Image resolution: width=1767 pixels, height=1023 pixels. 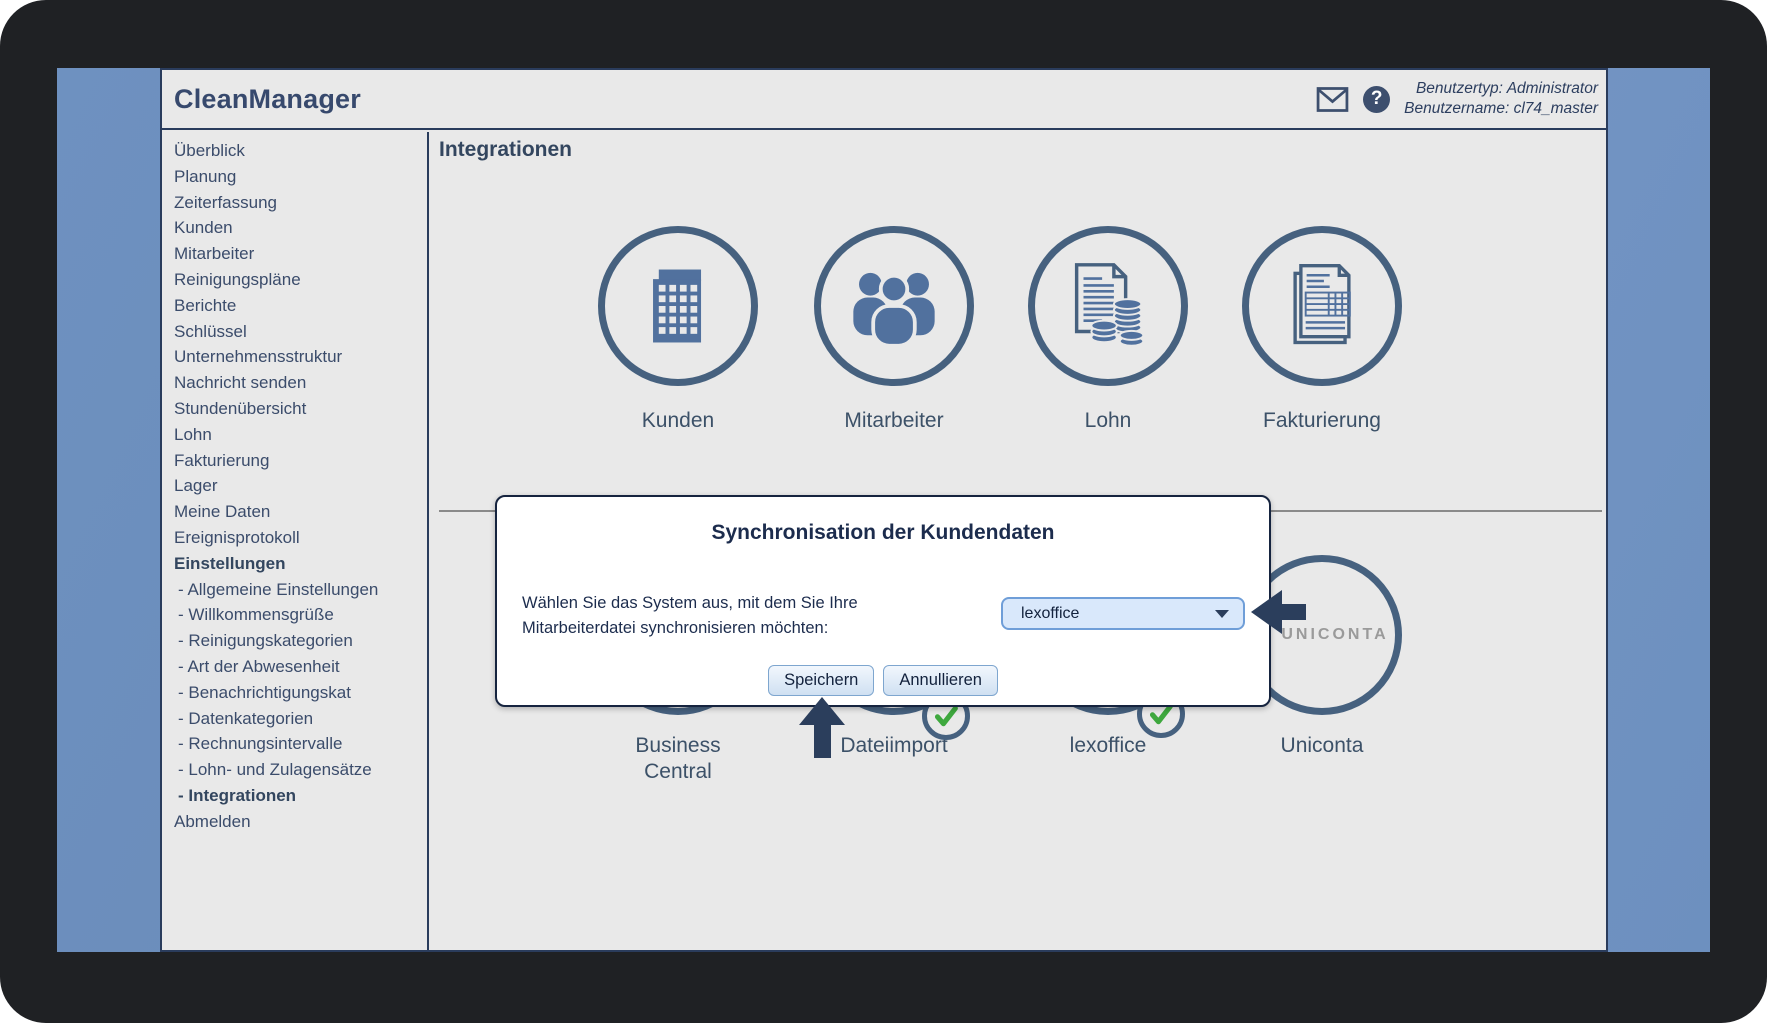 I want to click on integration-circle-lohn, so click(x=1108, y=306).